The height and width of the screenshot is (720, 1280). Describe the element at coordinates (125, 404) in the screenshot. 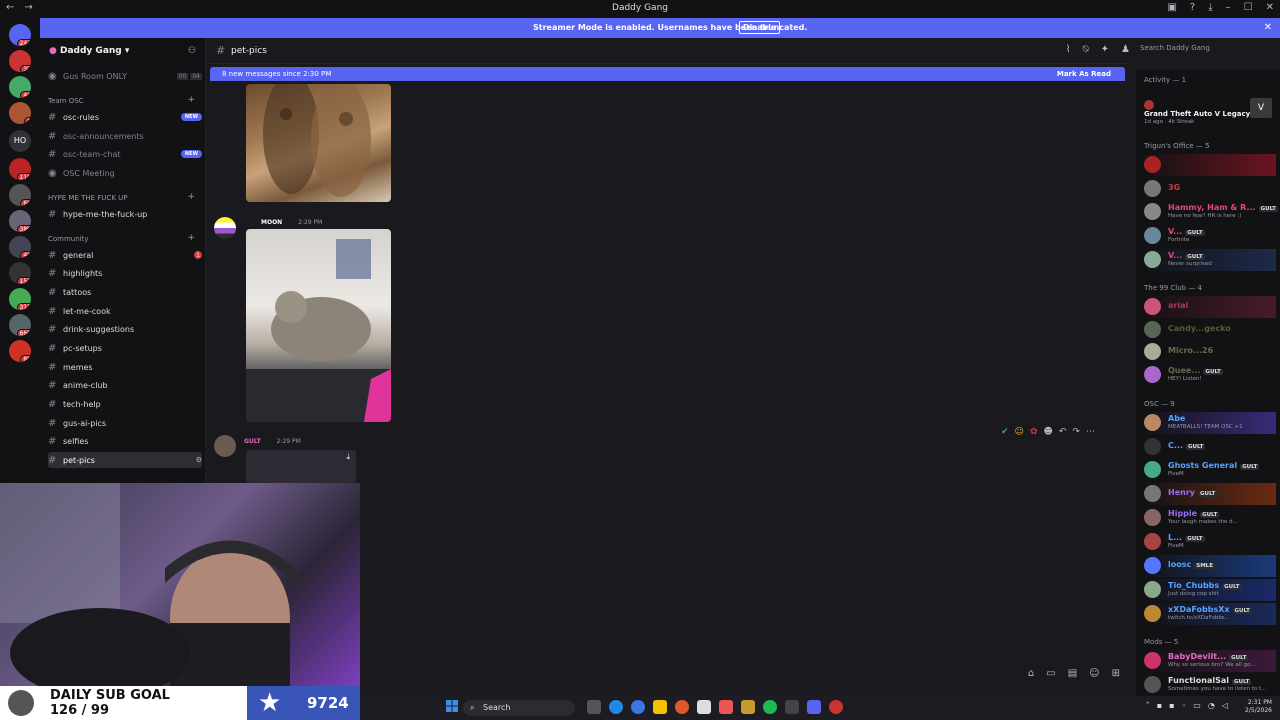

I see `channel-tech-help: # tech-help` at that location.